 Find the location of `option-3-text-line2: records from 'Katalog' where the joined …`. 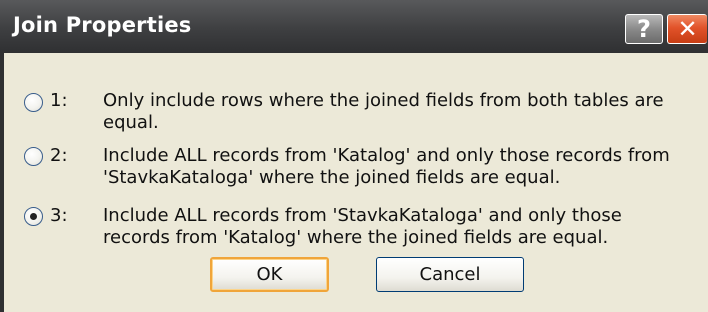

option-3-text-line2: records from 'Katalog' where the joined … is located at coordinates (356, 237).